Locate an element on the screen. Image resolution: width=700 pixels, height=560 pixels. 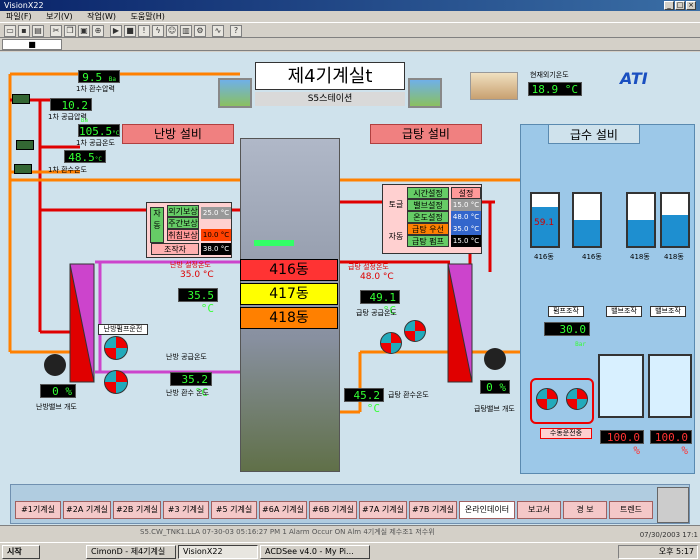
taskbar-date: 07/30/2003 17:1 is located at coordinates (668, 535).